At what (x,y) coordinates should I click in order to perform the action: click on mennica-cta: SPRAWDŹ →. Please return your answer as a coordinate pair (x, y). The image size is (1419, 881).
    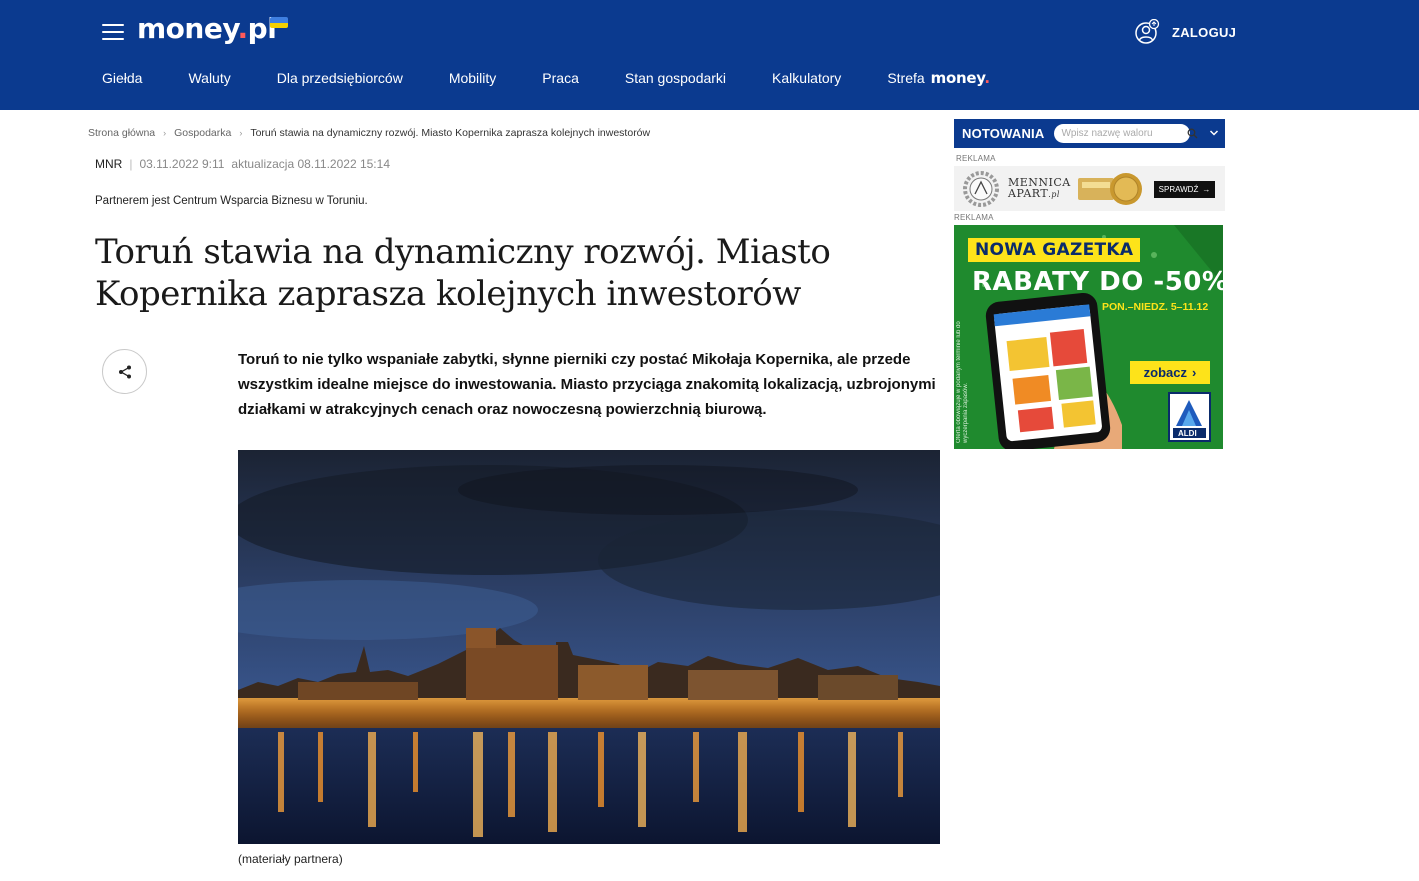
    Looking at the image, I should click on (1184, 189).